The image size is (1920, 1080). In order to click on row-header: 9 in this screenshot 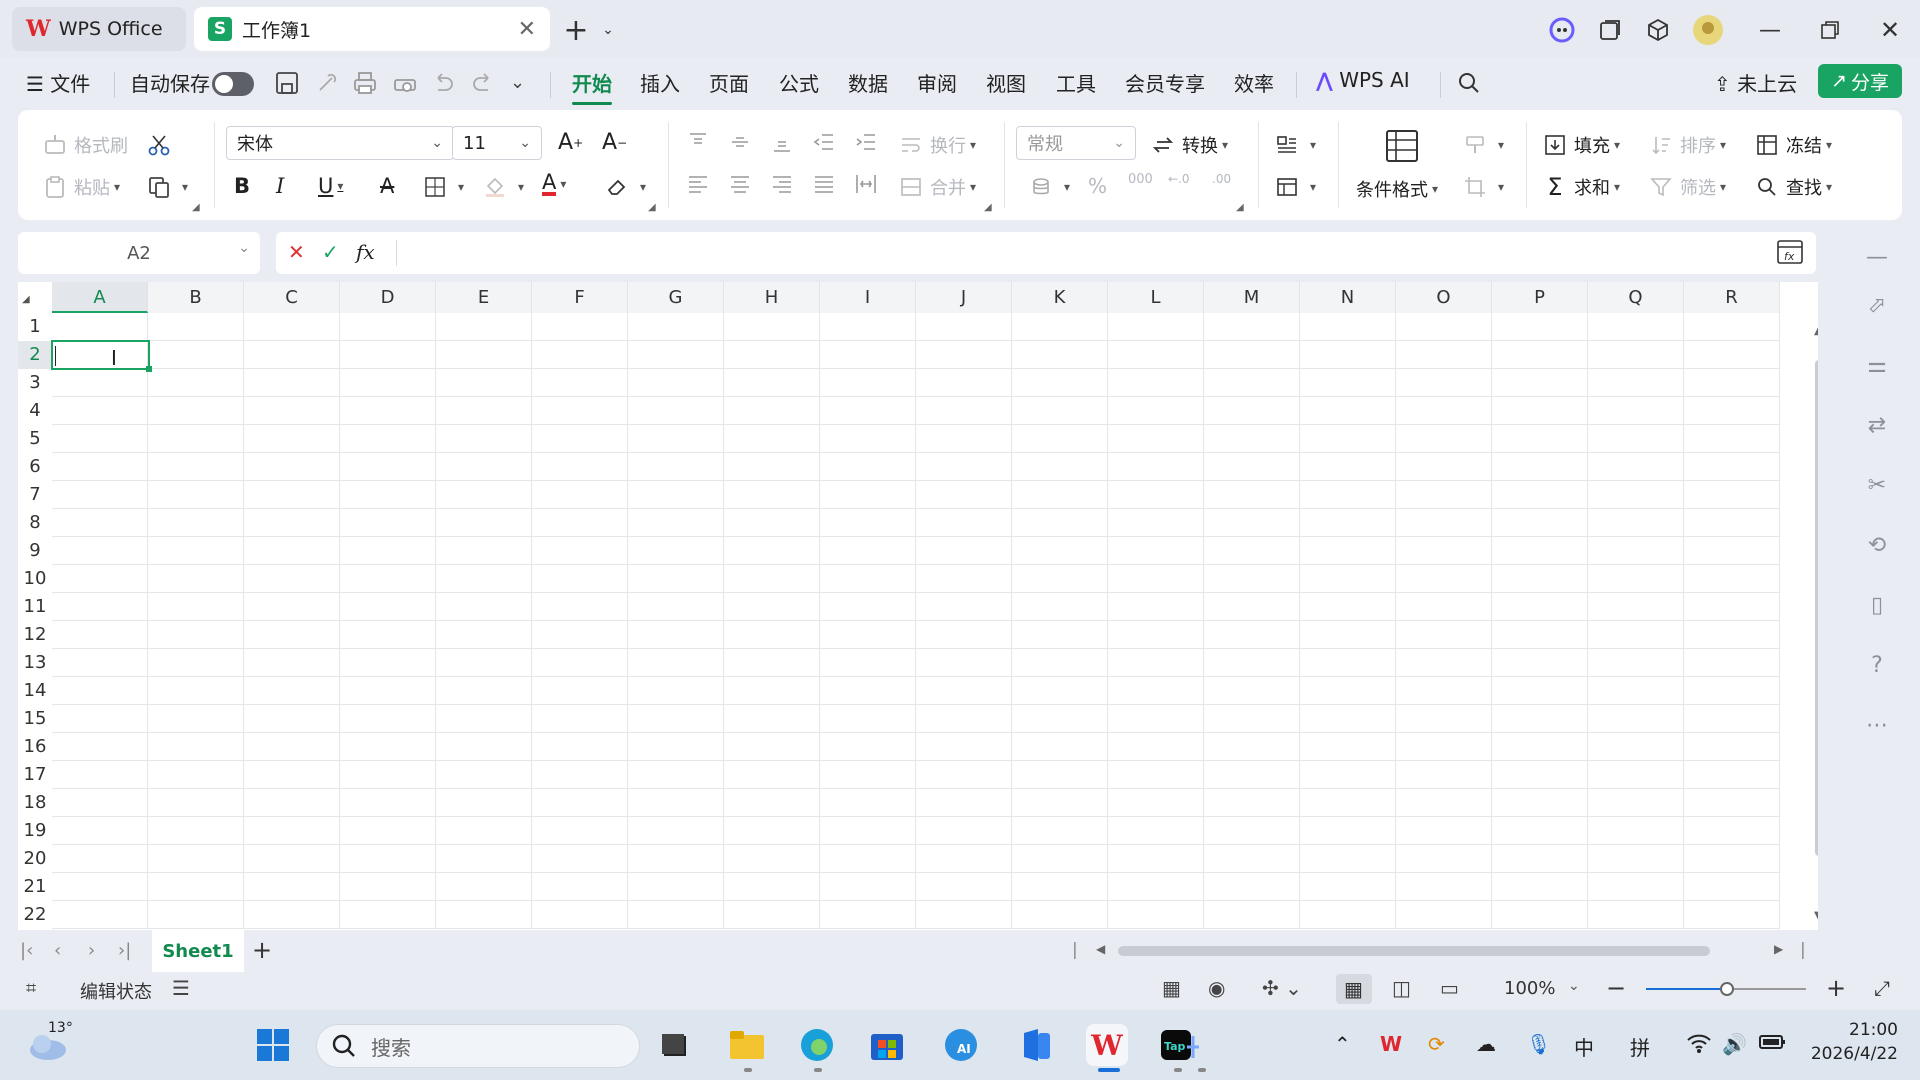, I will do `click(35, 551)`.